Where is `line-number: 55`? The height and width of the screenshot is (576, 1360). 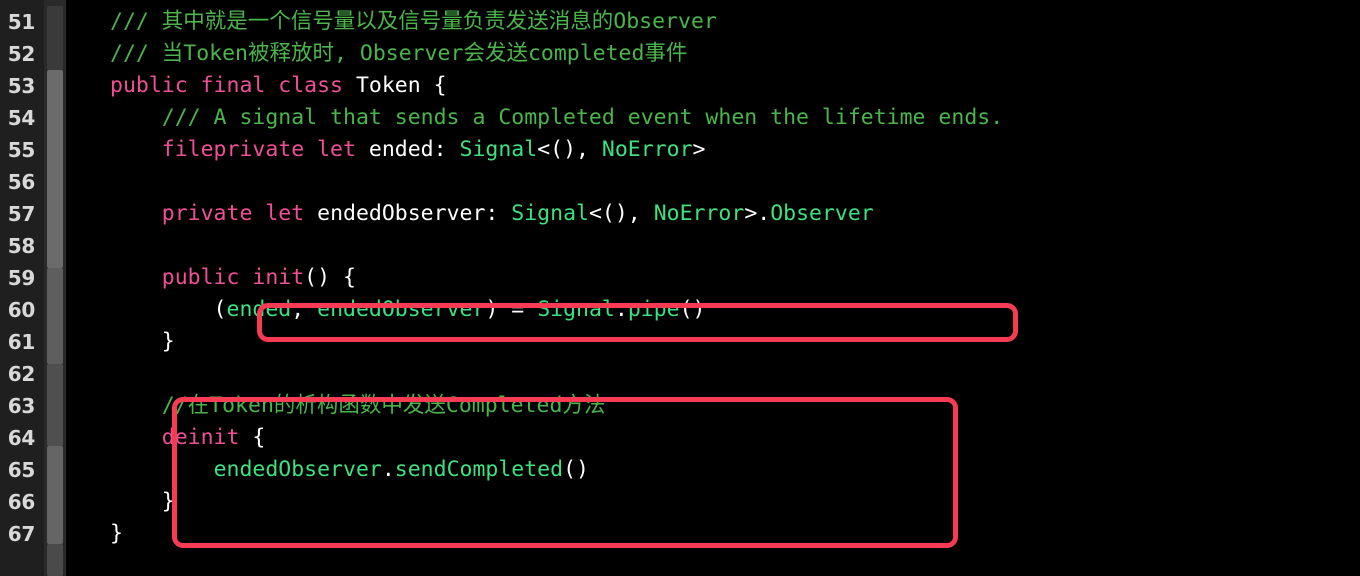
line-number: 55 is located at coordinates (21, 150).